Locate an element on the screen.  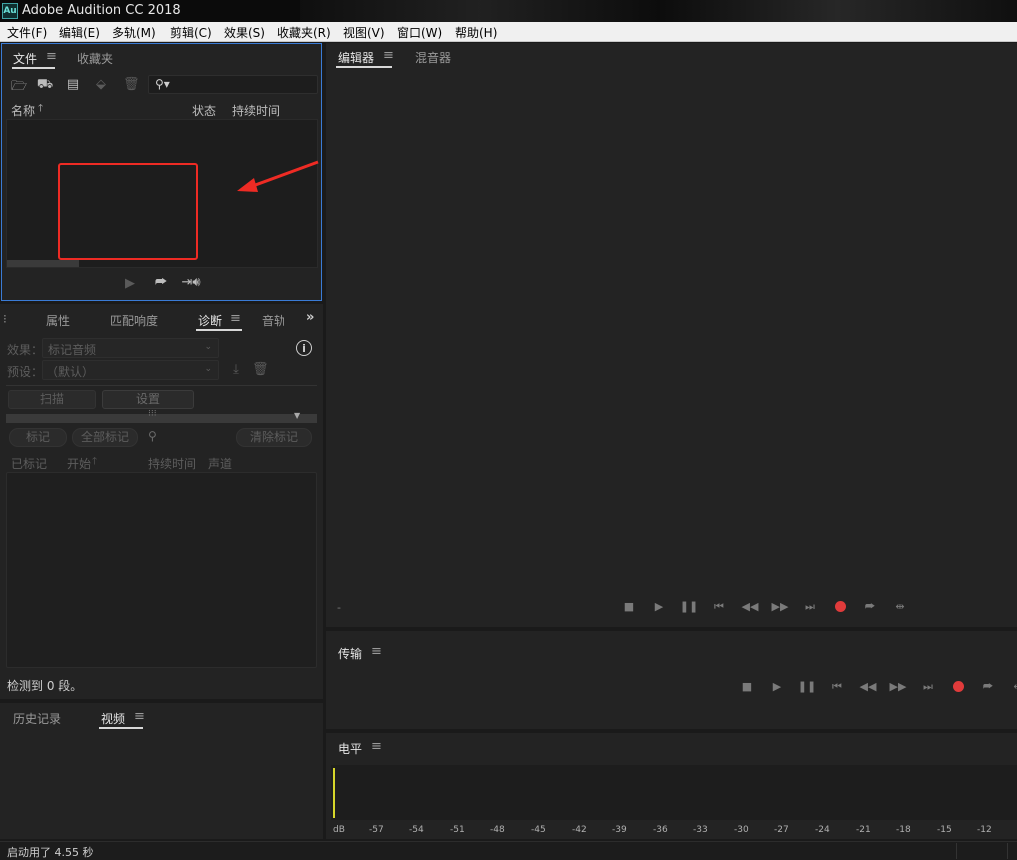
info-icon: i is located at coordinates (304, 348).